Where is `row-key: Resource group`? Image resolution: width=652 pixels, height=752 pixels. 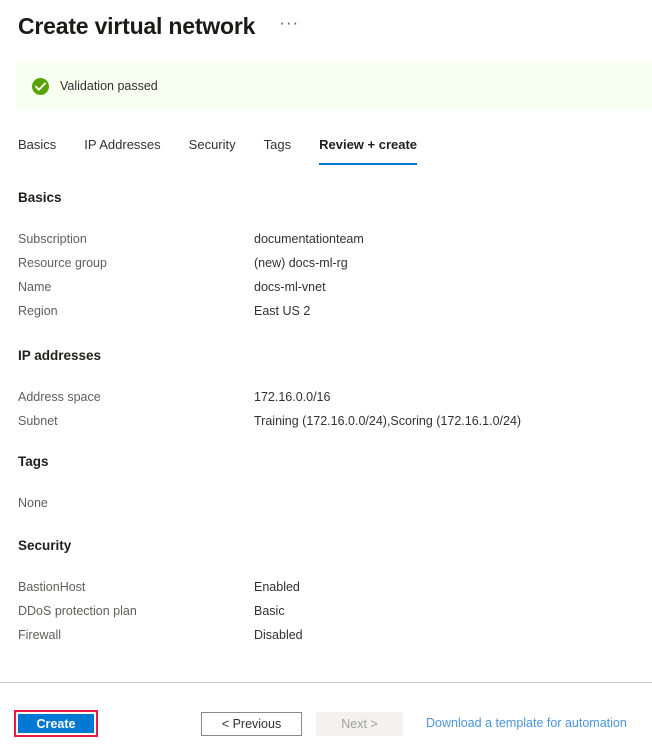 row-key: Resource group is located at coordinates (62, 263).